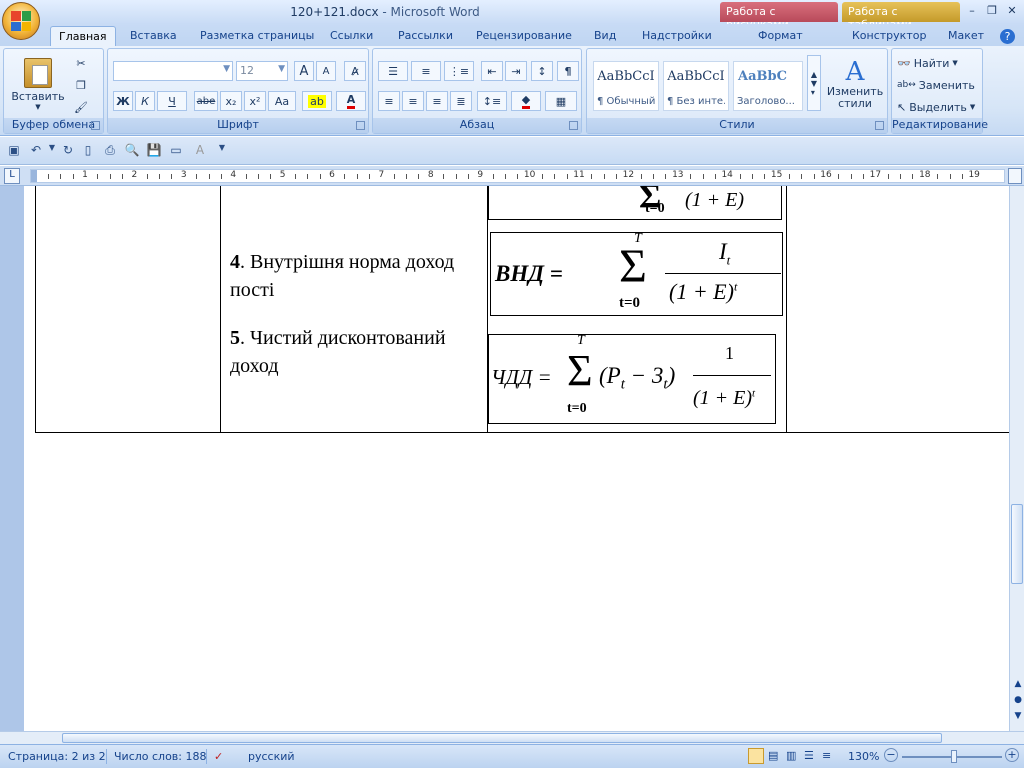 Image resolution: width=1024 pixels, height=768 pixels. I want to click on tab-selector-icon: L, so click(12, 176).